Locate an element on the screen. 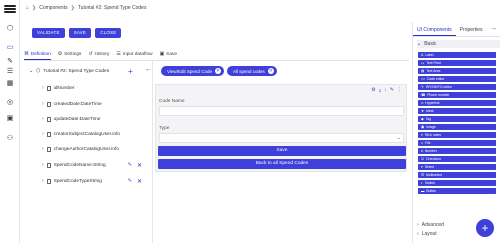 The image size is (500, 243). box-icon: ▣ is located at coordinates (10, 118).